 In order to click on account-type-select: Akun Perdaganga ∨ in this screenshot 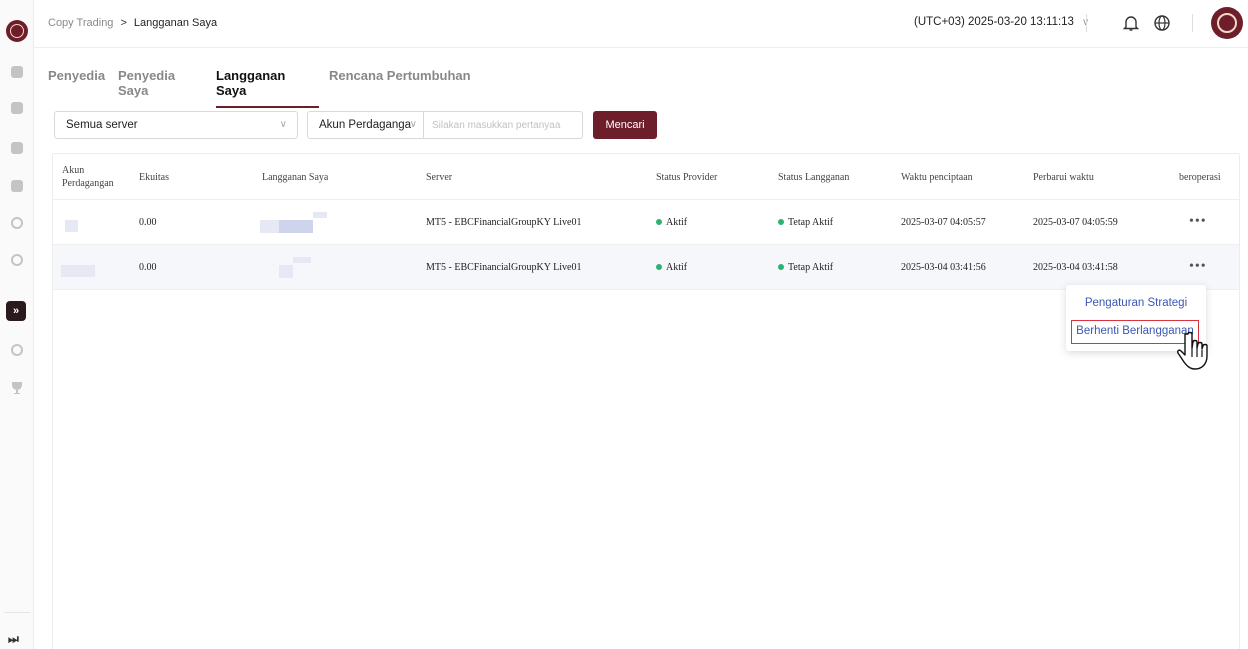, I will do `click(366, 125)`.